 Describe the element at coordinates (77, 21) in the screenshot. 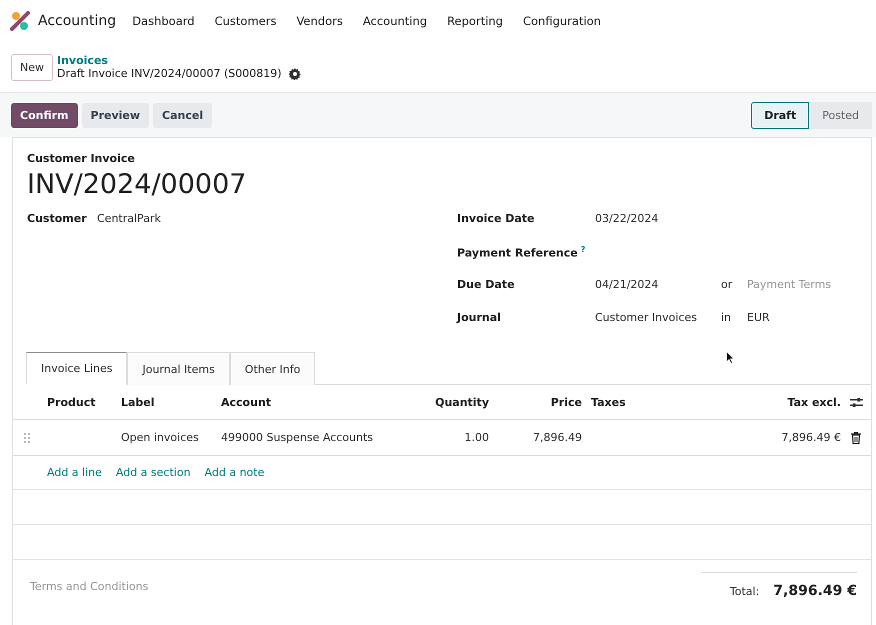

I see `app-name: Accounting` at that location.